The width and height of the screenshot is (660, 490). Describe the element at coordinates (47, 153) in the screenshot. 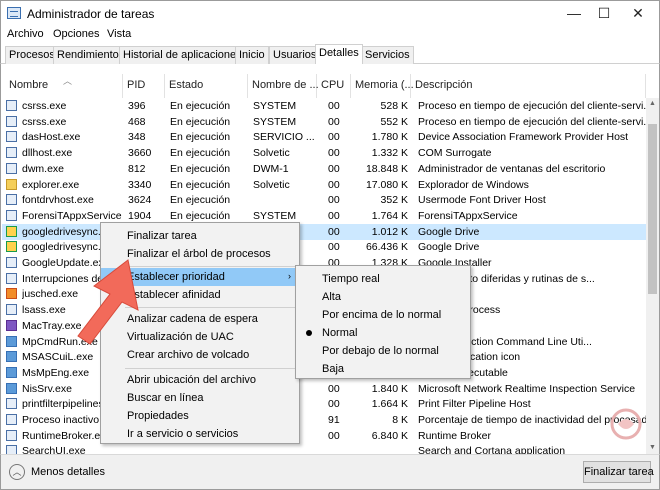

I see `cell-name: dllhost.exe` at that location.